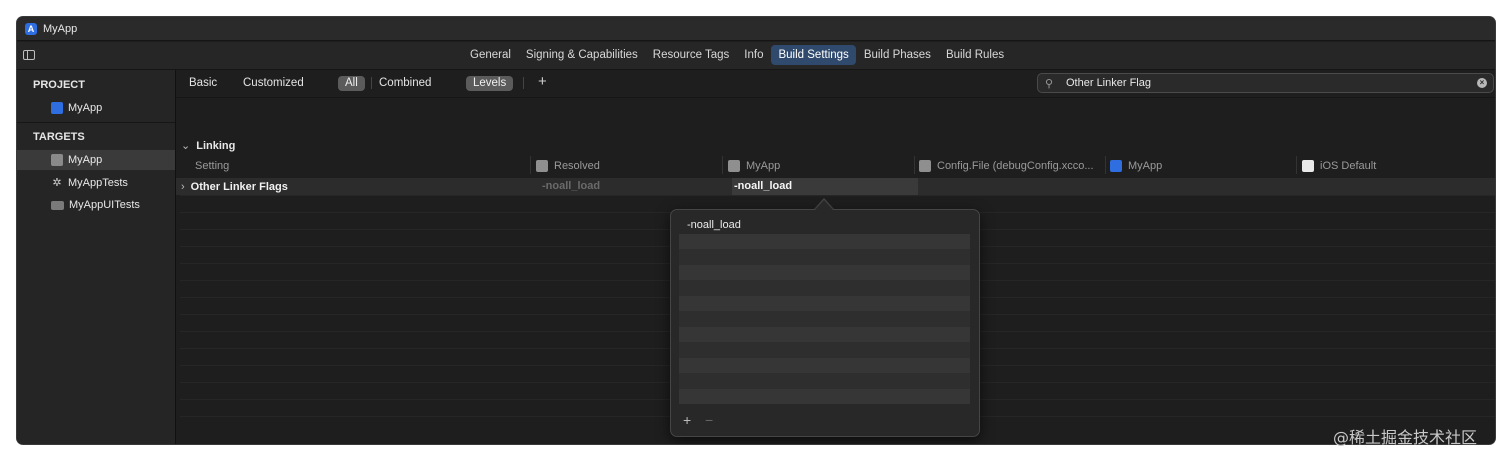  What do you see at coordinates (59, 137) in the screenshot?
I see `targets-header: TARGETS` at bounding box center [59, 137].